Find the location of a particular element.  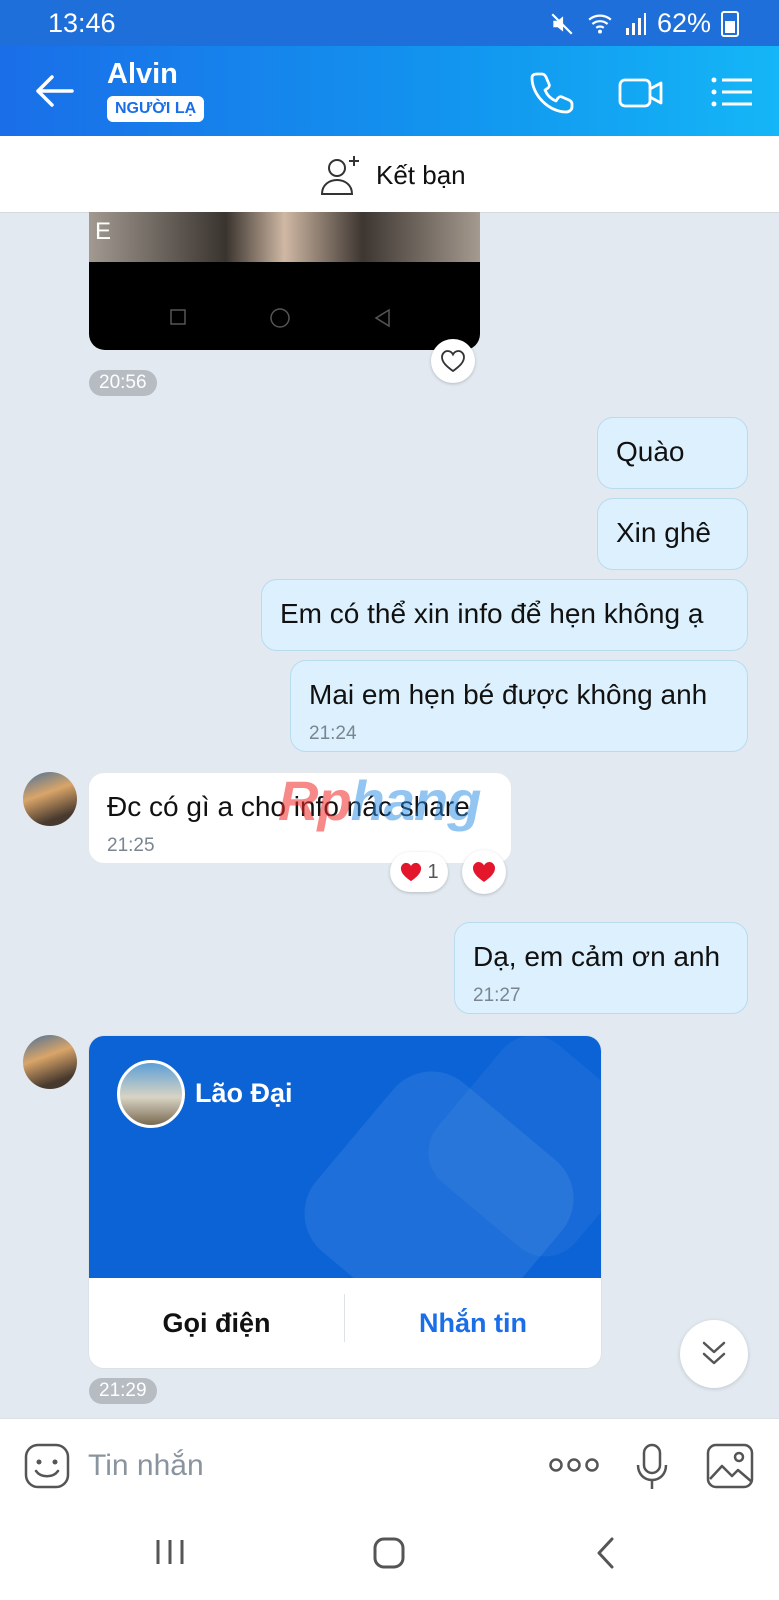

my-message-bubble: Em có thể xin info để hẹn không ạ is located at coordinates (504, 615).